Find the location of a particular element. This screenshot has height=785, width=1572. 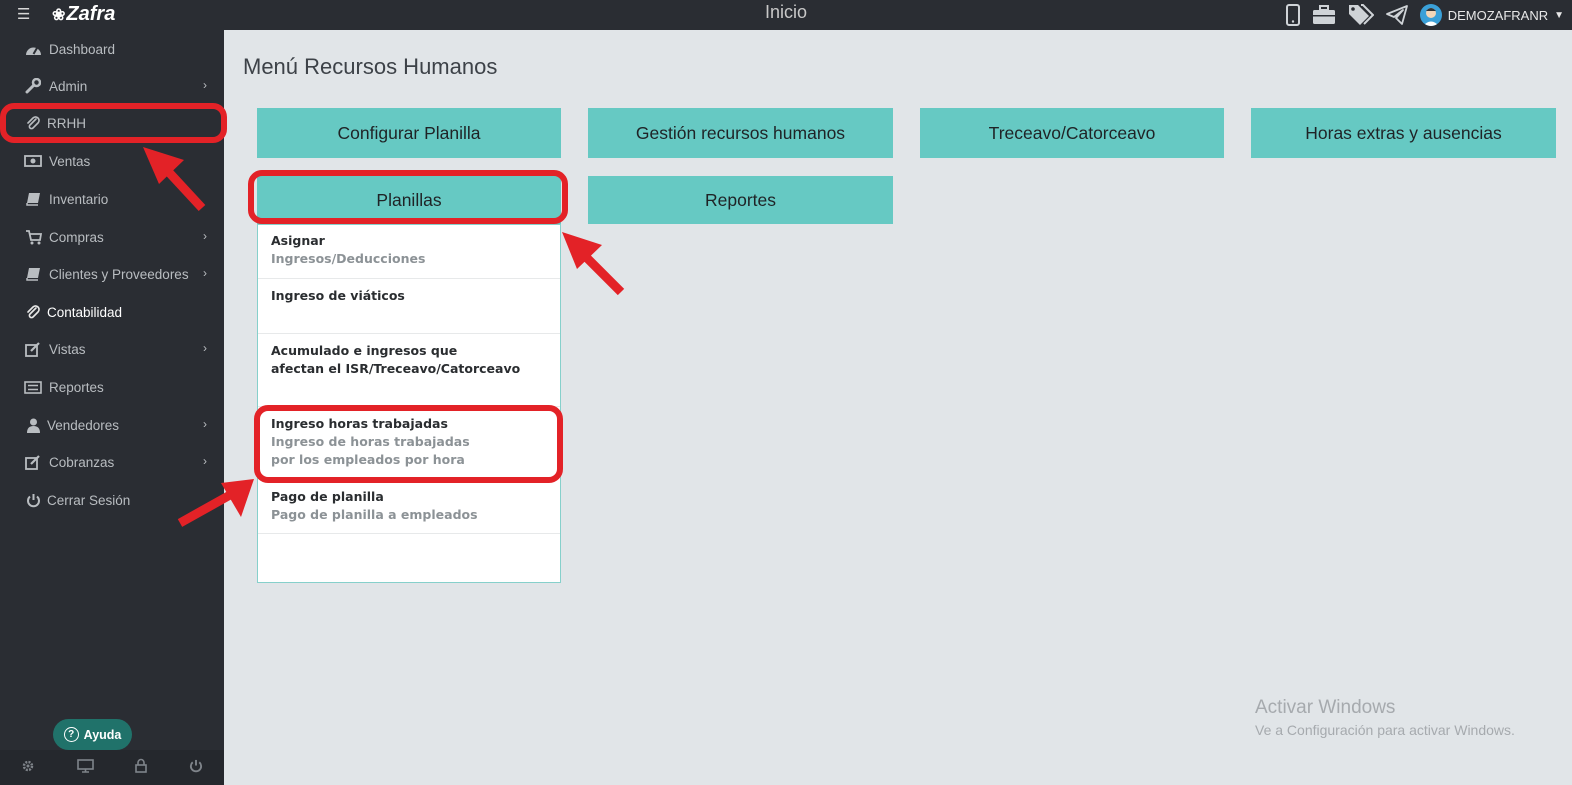

annotation-arrow-rrhh is located at coordinates (174, 179).